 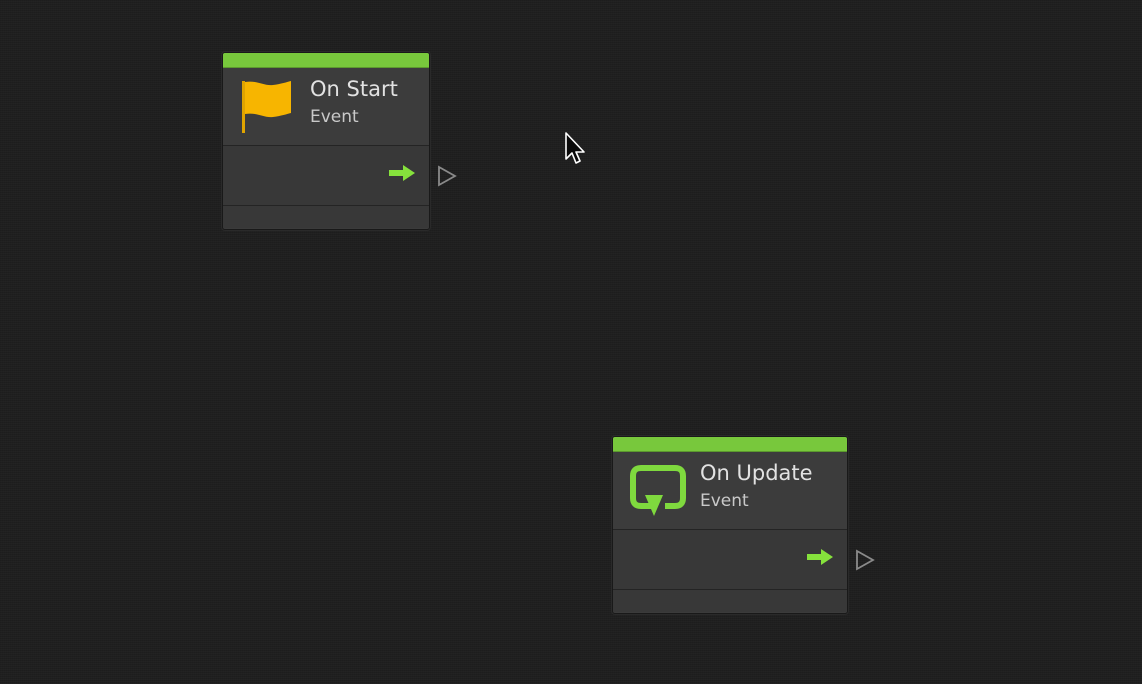 What do you see at coordinates (865, 560) in the screenshot?
I see `on-update-output-port-icon` at bounding box center [865, 560].